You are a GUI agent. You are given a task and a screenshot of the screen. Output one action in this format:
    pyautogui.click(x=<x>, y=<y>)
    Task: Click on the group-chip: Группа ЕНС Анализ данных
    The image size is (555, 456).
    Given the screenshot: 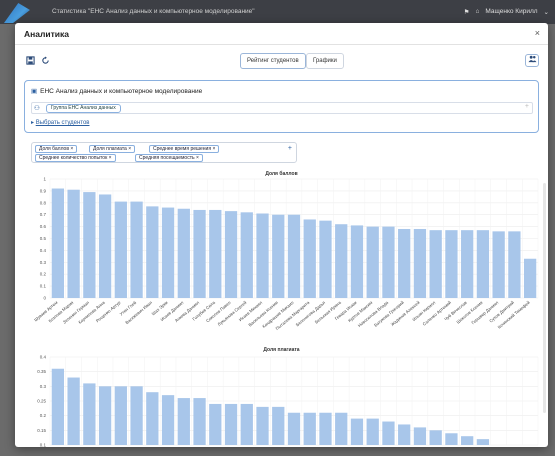 What is the action you would take?
    pyautogui.click(x=83, y=108)
    